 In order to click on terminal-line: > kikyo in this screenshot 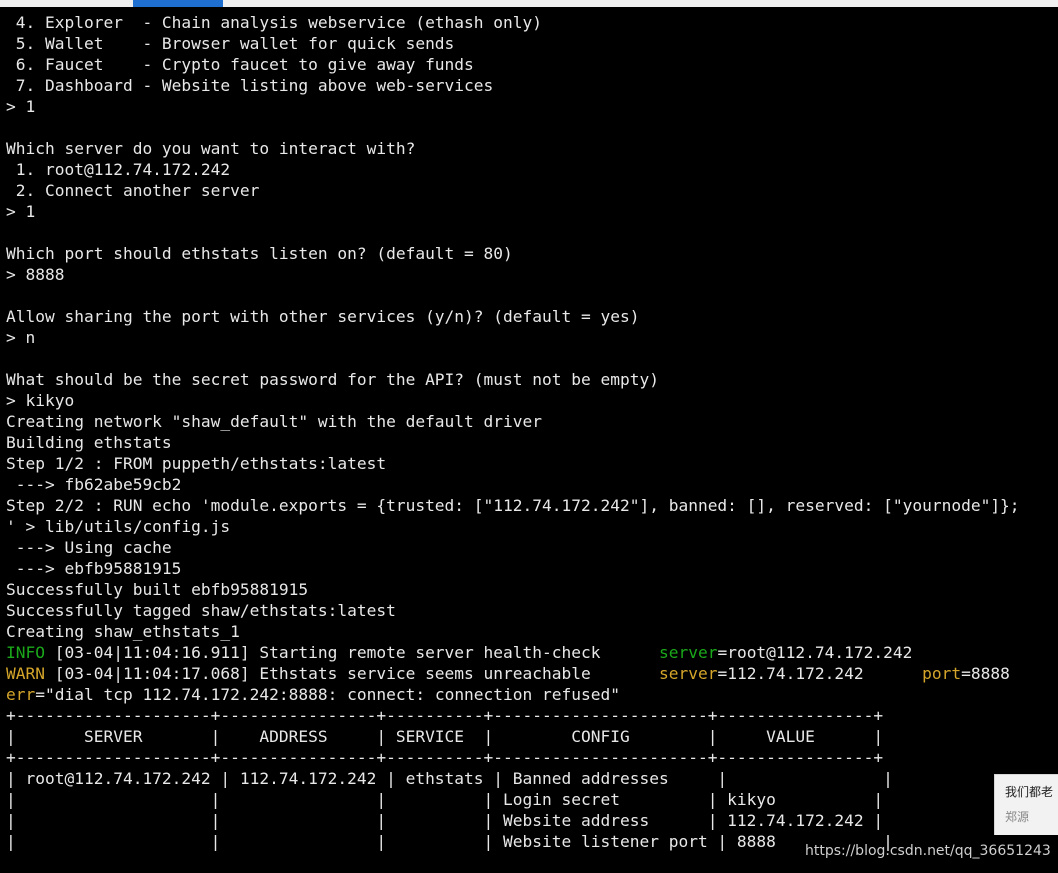, I will do `click(40, 400)`.